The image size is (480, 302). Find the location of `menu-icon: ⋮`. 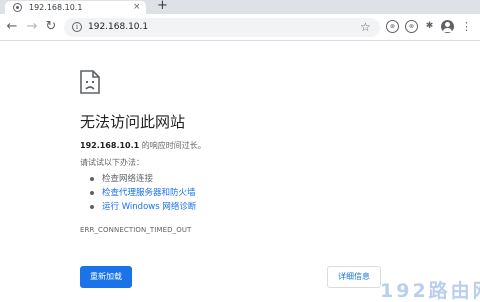

menu-icon: ⋮ is located at coordinates (466, 26).